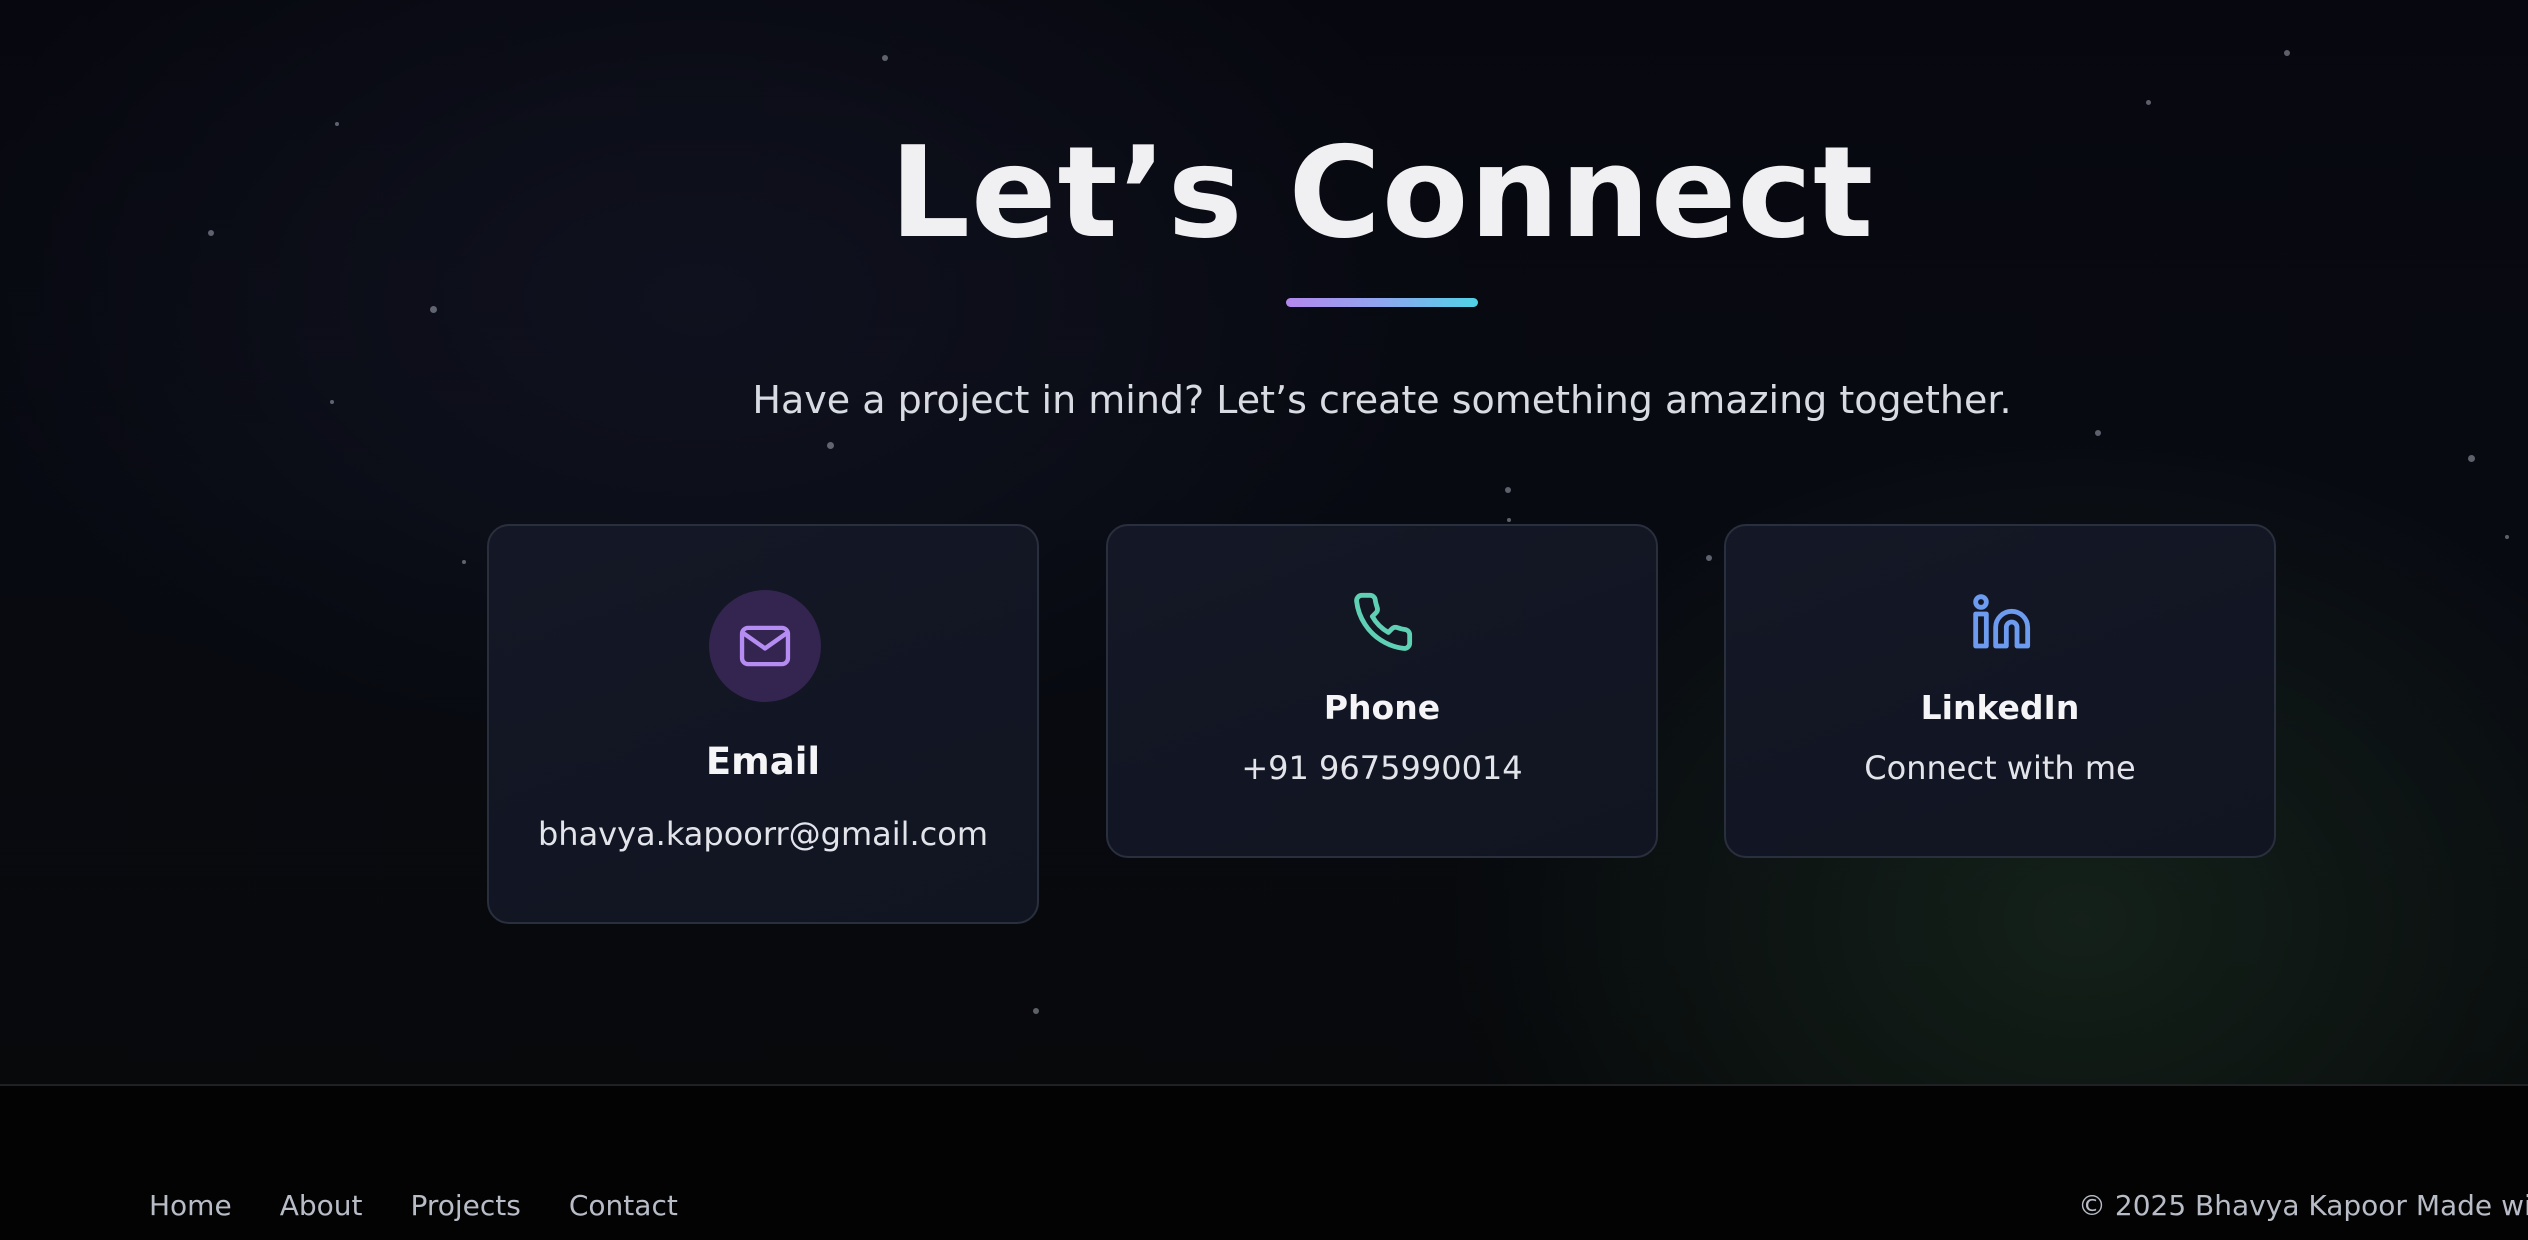 This screenshot has width=2528, height=1240. Describe the element at coordinates (1383, 621) in the screenshot. I see `phone-icon` at that location.